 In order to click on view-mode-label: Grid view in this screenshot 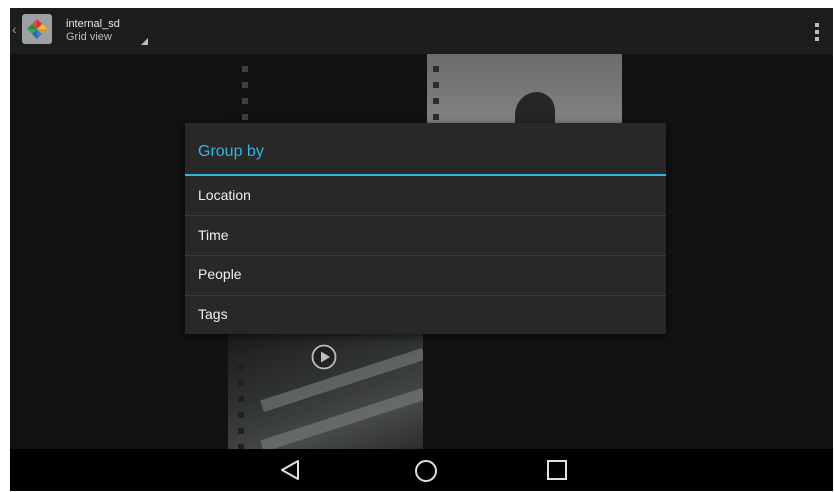, I will do `click(89, 37)`.